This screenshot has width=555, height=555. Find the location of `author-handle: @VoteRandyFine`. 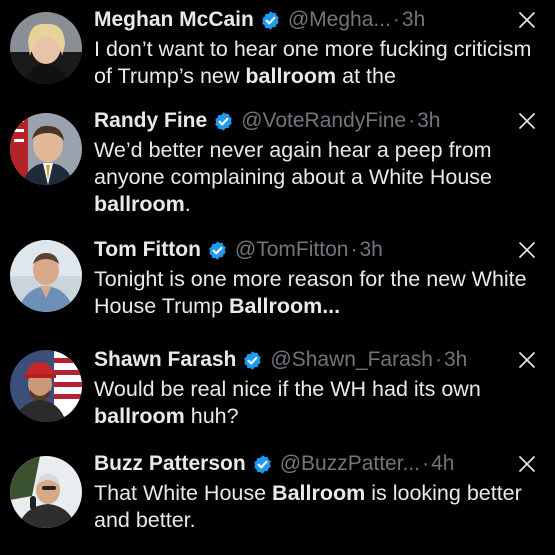

author-handle: @VoteRandyFine is located at coordinates (323, 121).